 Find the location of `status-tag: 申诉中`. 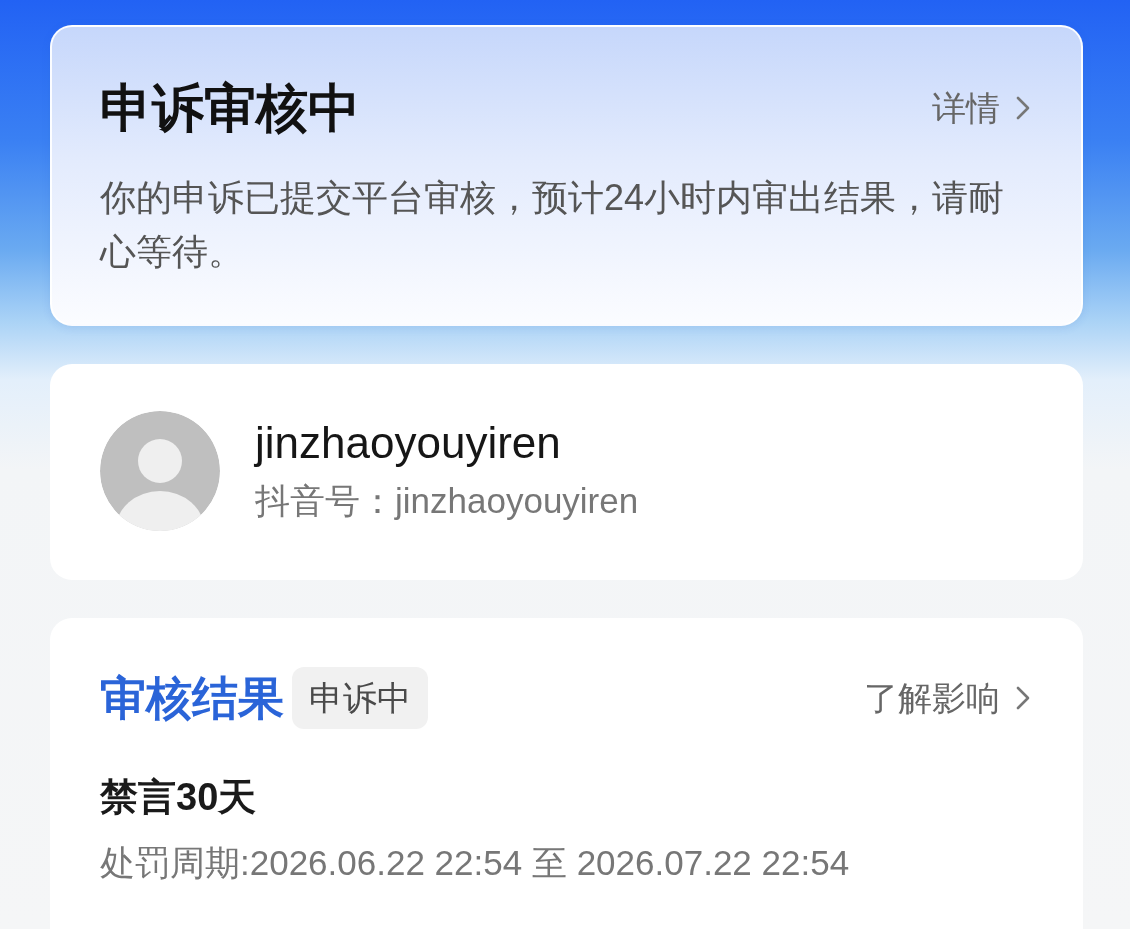

status-tag: 申诉中 is located at coordinates (360, 698).